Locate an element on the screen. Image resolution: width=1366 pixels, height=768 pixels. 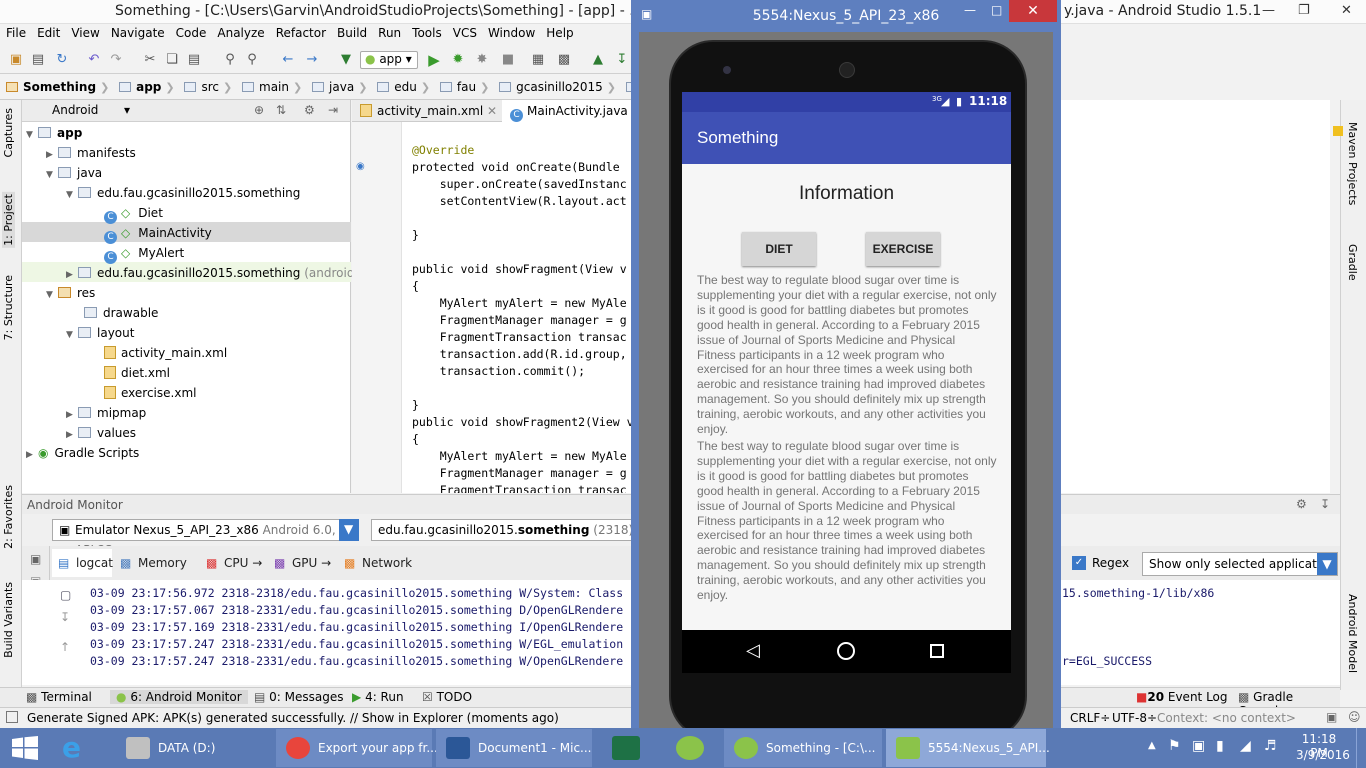
undo-icon: ↶ is located at coordinates (94, 60).